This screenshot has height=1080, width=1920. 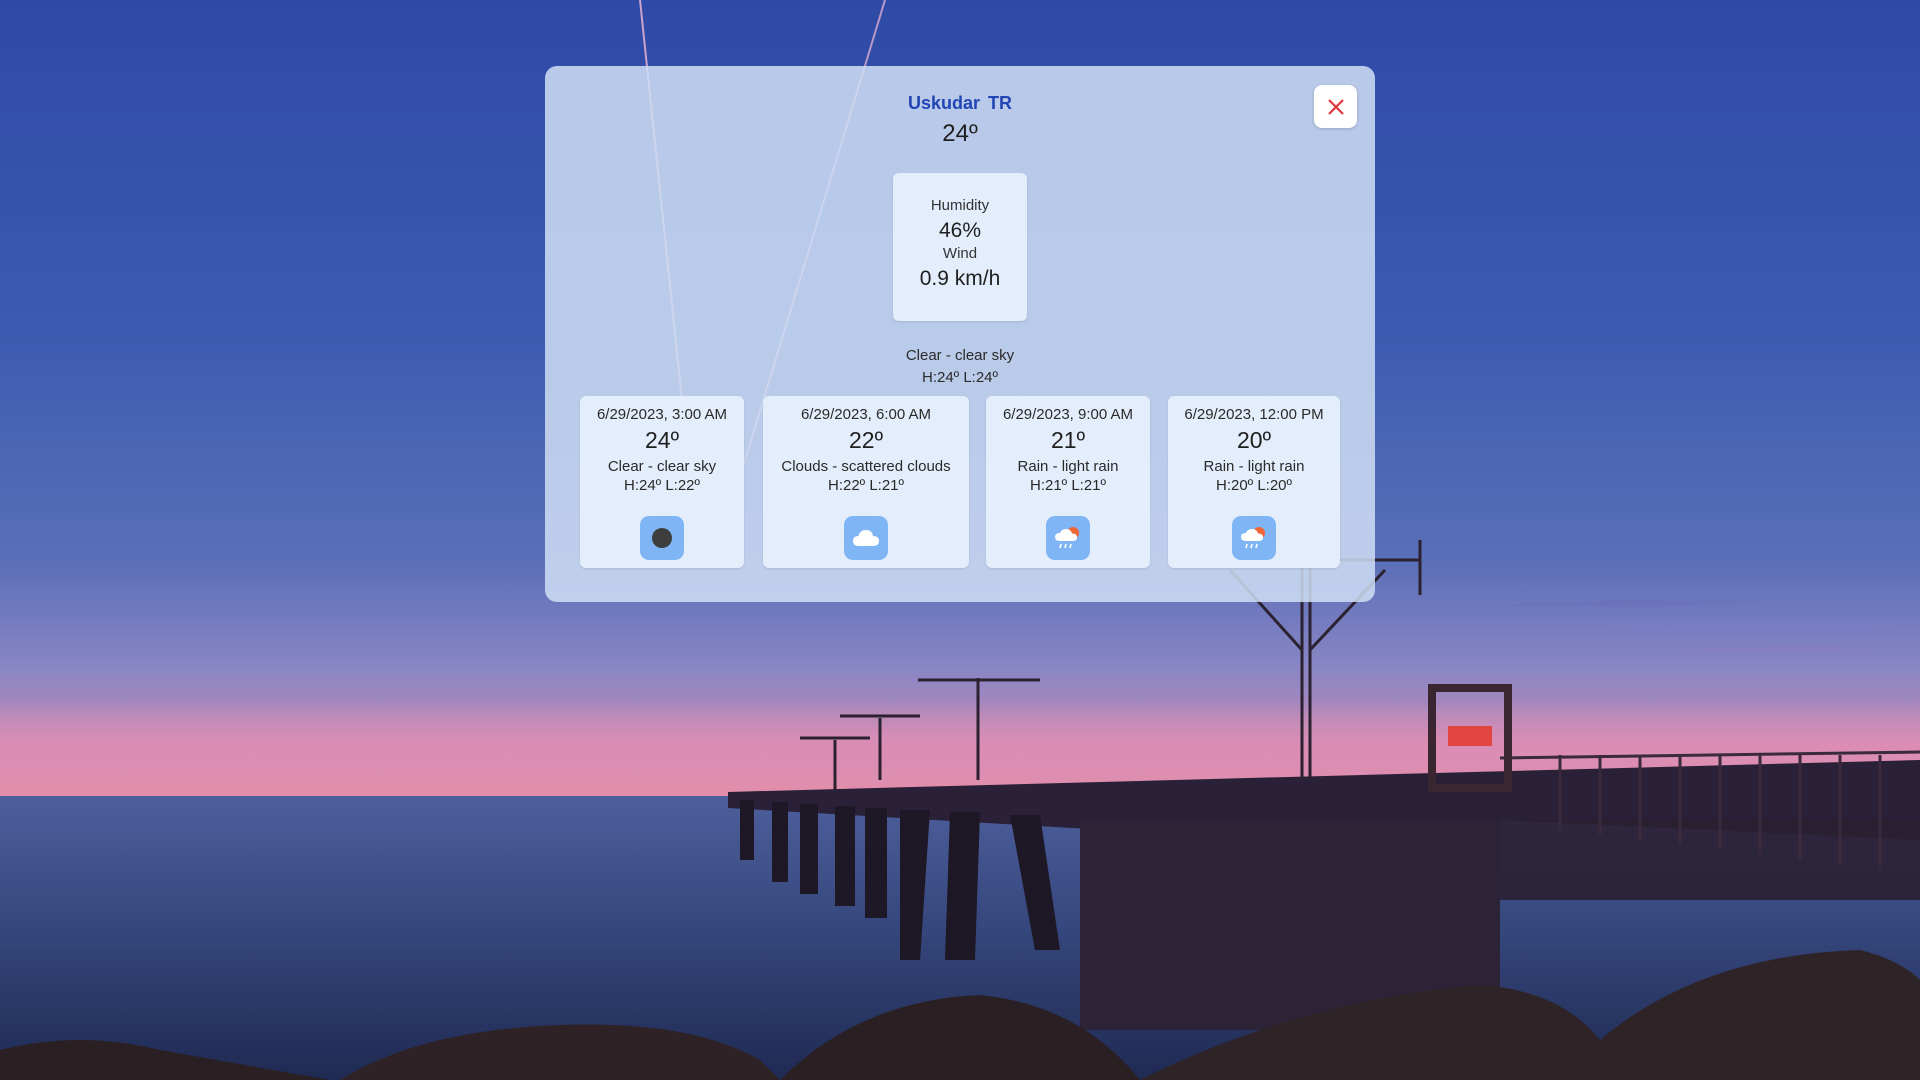 What do you see at coordinates (1000, 103) in the screenshot?
I see `country-code: TR` at bounding box center [1000, 103].